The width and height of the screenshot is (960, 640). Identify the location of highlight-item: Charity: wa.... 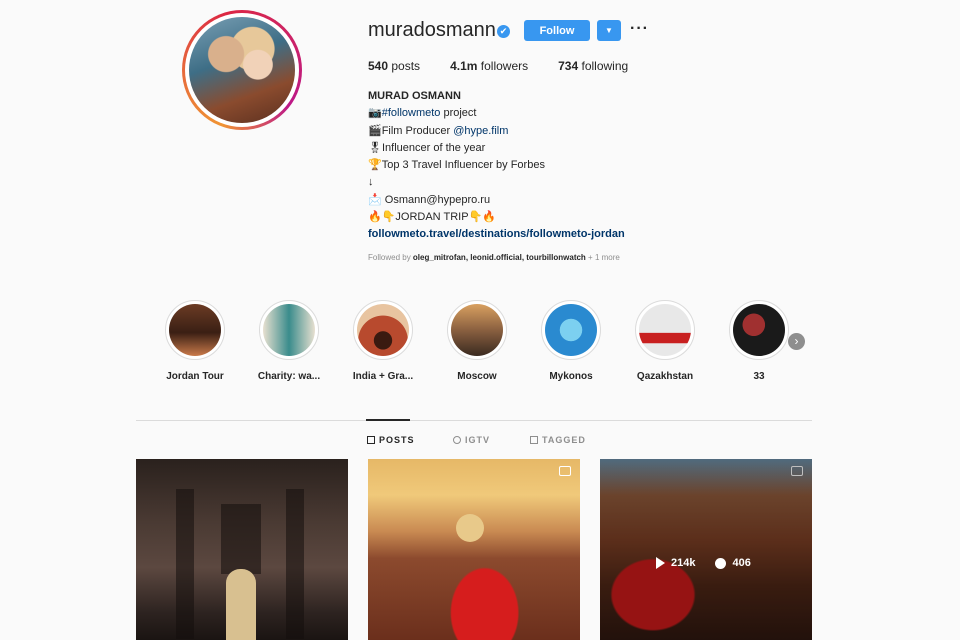
(289, 341).